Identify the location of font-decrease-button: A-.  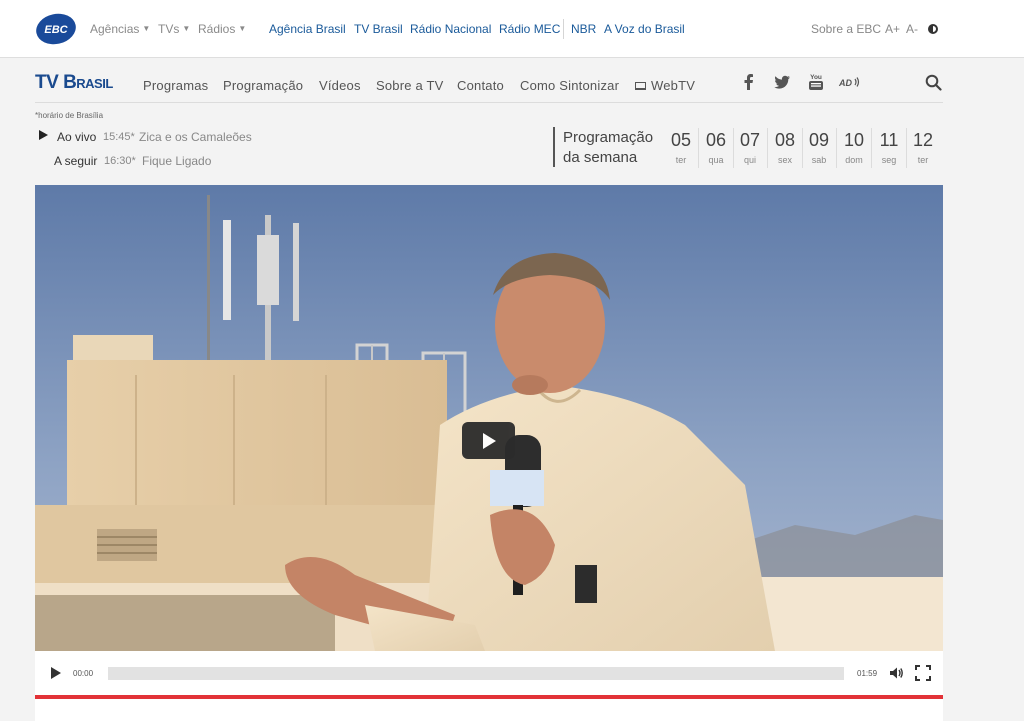
(912, 29).